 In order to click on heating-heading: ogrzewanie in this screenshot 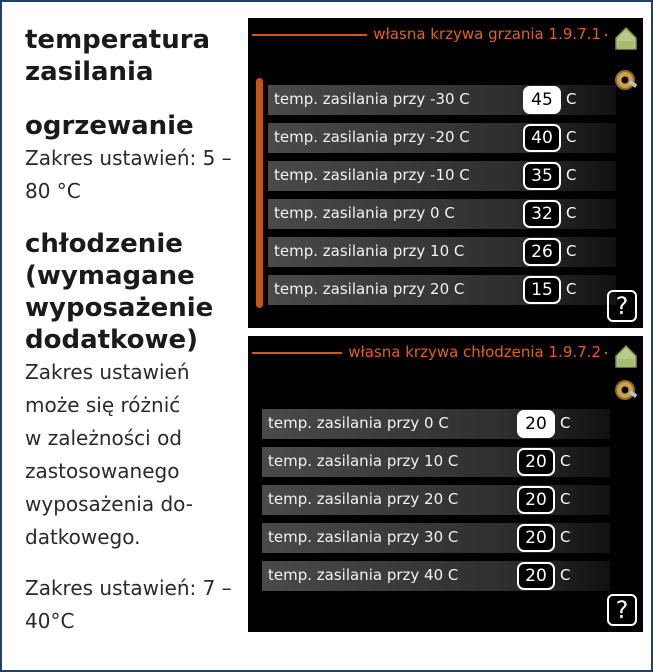, I will do `click(109, 126)`.